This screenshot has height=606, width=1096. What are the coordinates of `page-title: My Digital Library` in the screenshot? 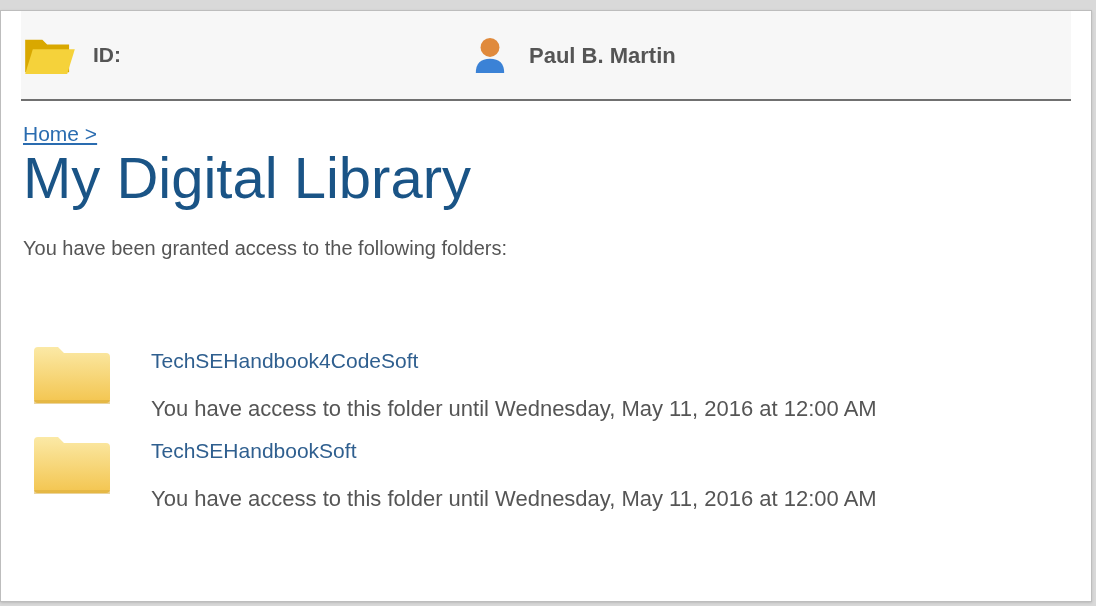 It's located at (247, 178).